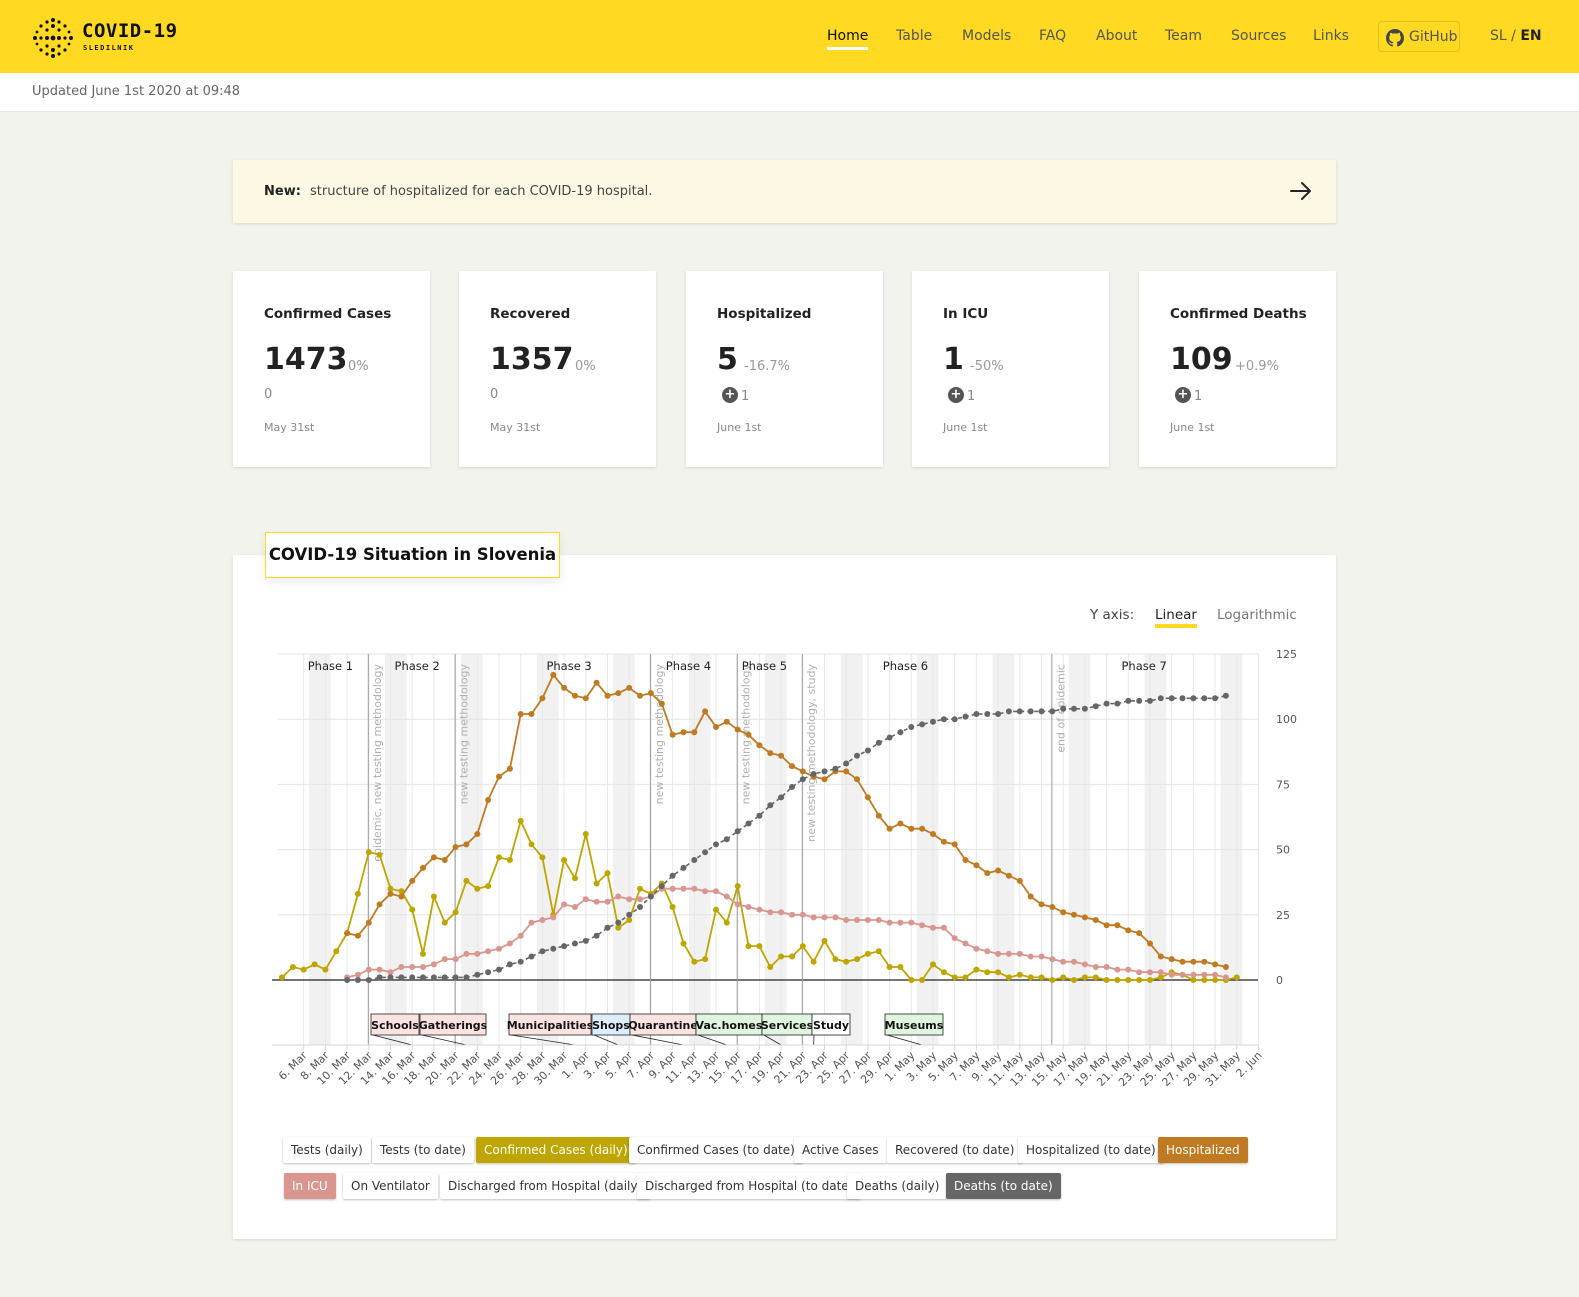  What do you see at coordinates (1203, 1150) in the screenshot?
I see `legend-toggle: Hospitalized` at bounding box center [1203, 1150].